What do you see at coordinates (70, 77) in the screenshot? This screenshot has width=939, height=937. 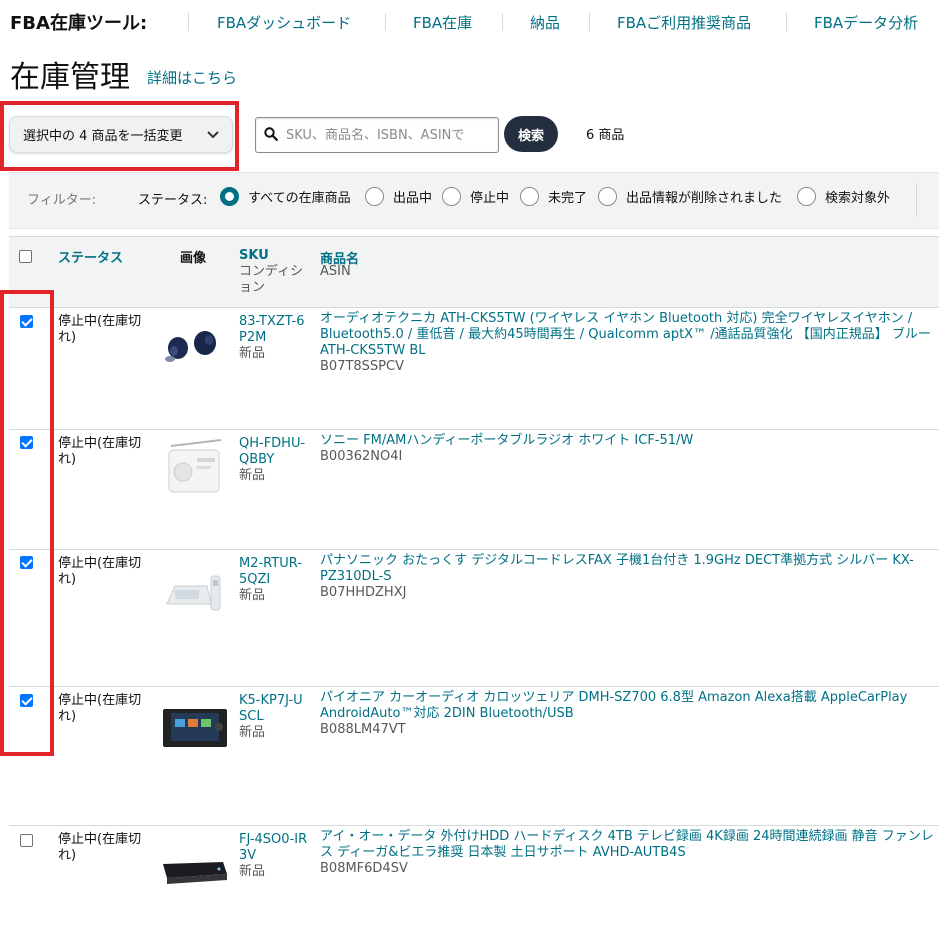 I see `page-title: 在庫管理` at bounding box center [70, 77].